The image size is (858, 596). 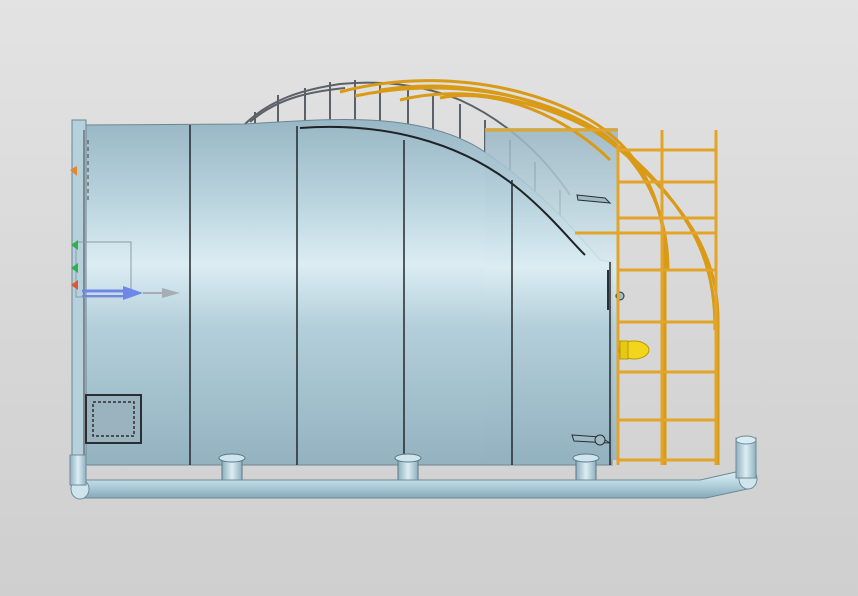 What do you see at coordinates (634, 350) in the screenshot?
I see `yellow-valve` at bounding box center [634, 350].